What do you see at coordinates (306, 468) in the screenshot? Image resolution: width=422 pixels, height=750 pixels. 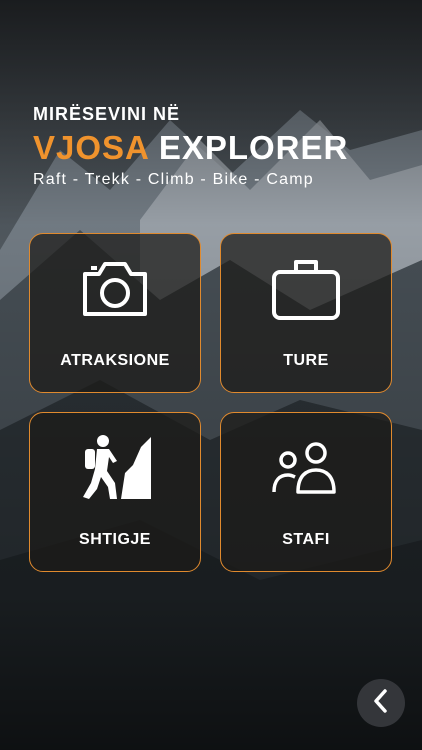 I see `people-icon` at bounding box center [306, 468].